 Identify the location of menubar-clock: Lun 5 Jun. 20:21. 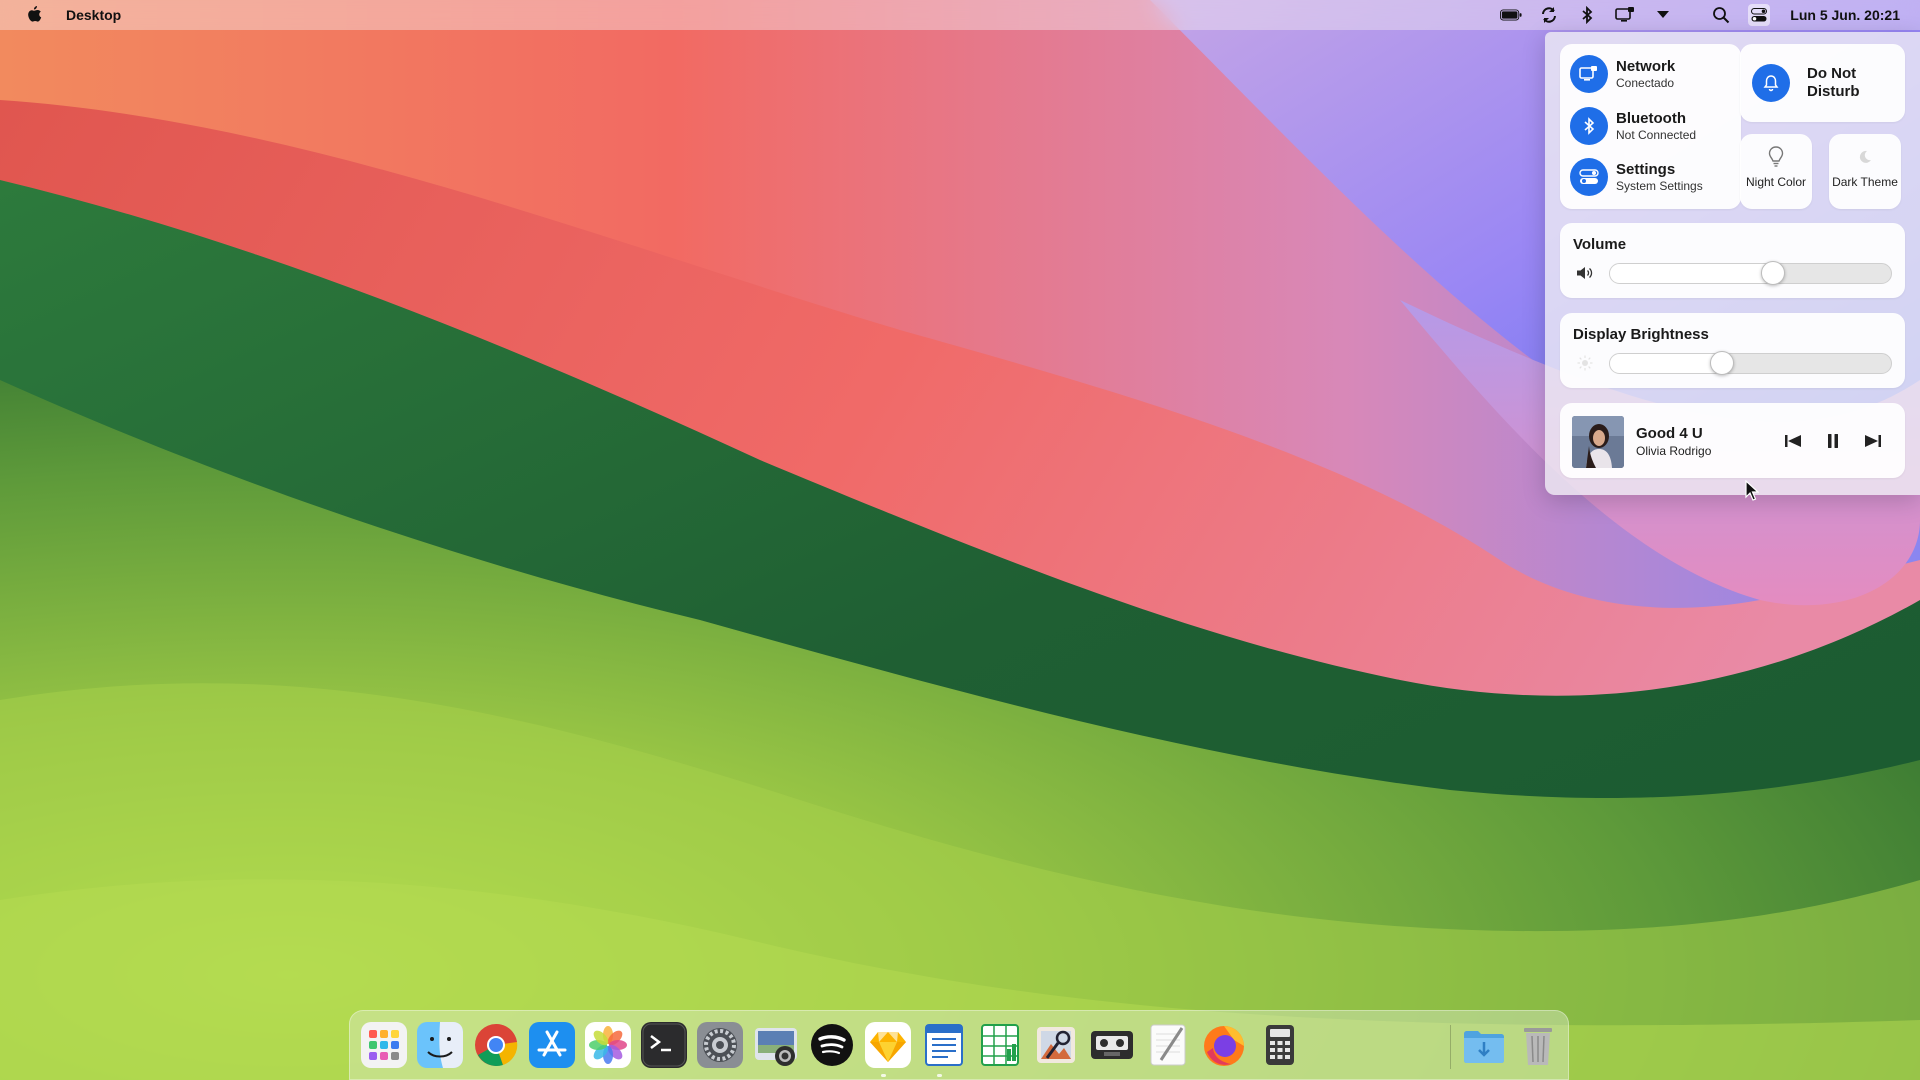
(1845, 15).